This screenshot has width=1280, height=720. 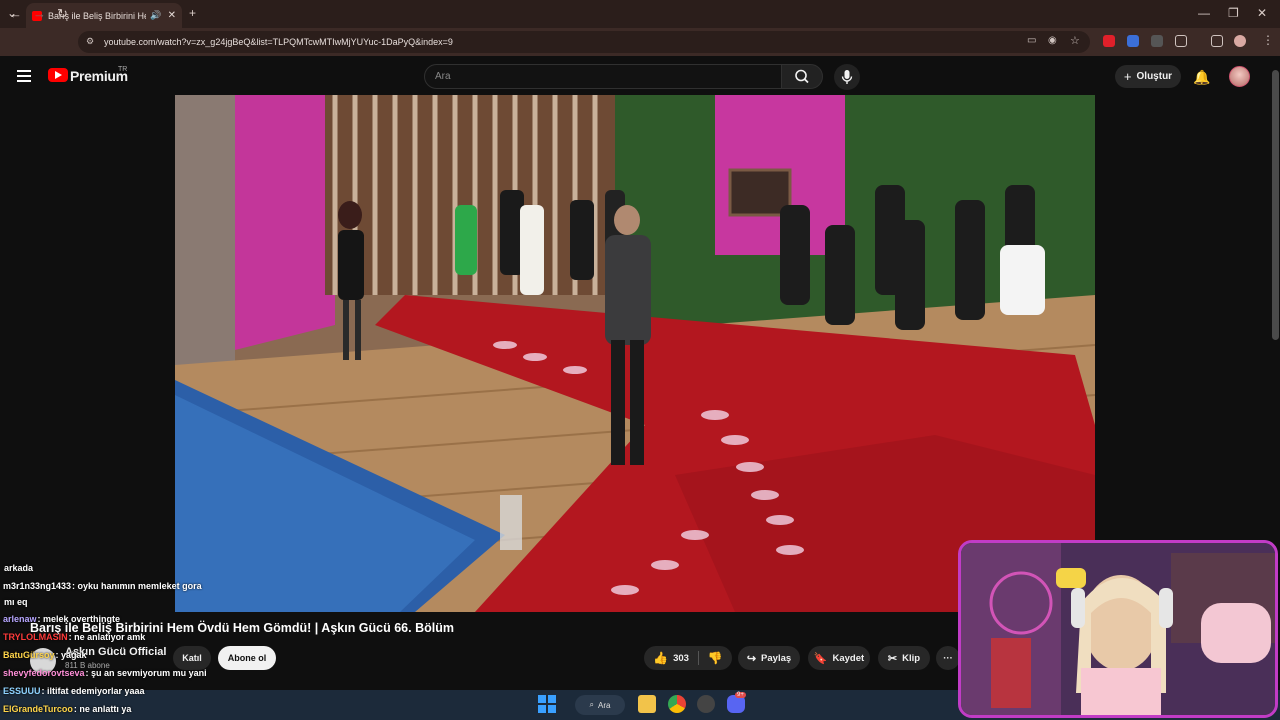 I want to click on like-icon: 👍, so click(x=660, y=658).